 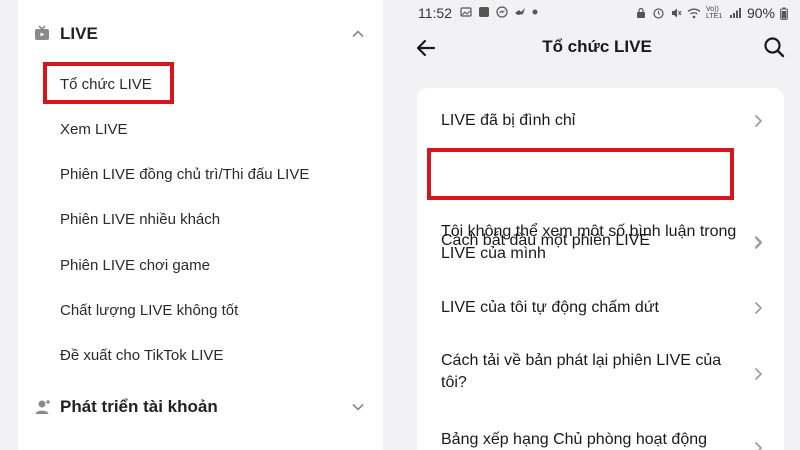 I want to click on section-account-header: Phát triển tài khoản, so click(x=200, y=407).